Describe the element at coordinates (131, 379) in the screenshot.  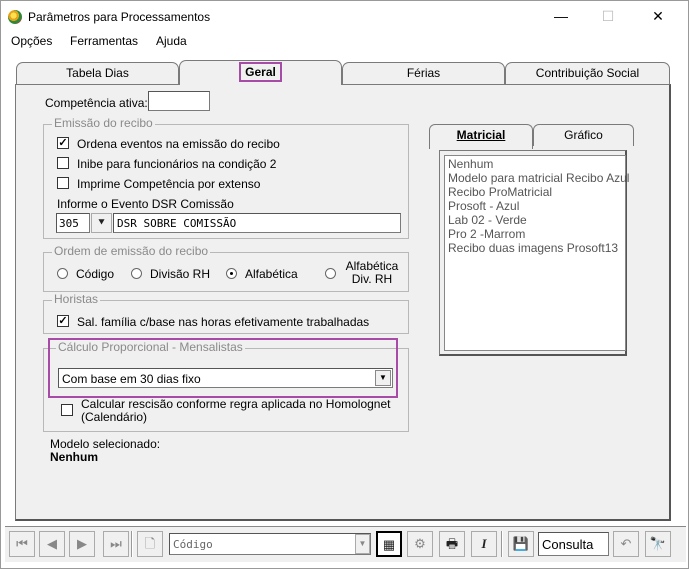
I see `calculo-select-value: Com base em 30 dias fixo` at that location.